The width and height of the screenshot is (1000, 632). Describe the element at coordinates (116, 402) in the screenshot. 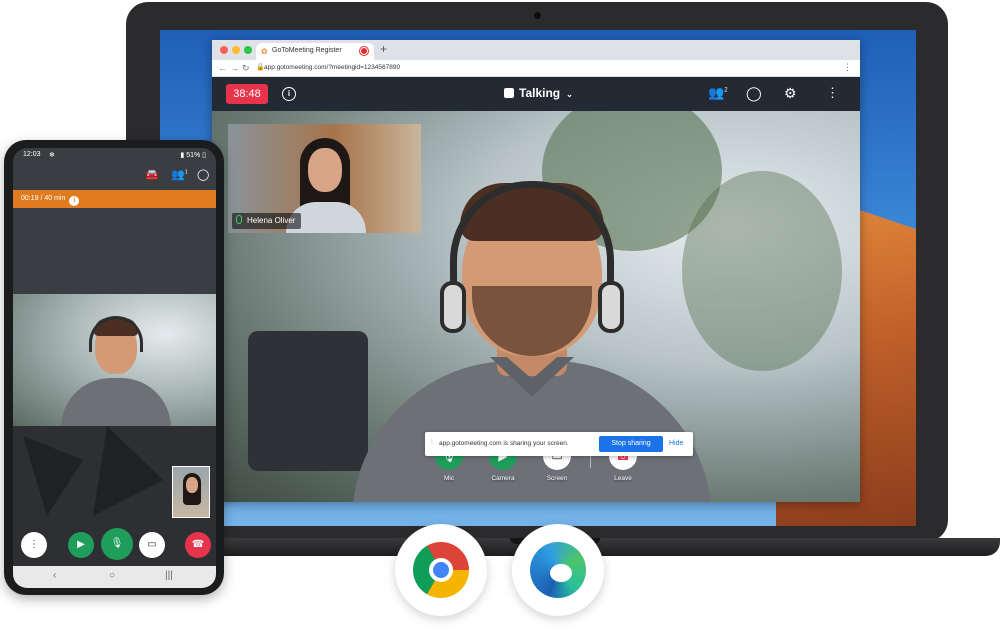

I see `phone-person-shirt` at that location.